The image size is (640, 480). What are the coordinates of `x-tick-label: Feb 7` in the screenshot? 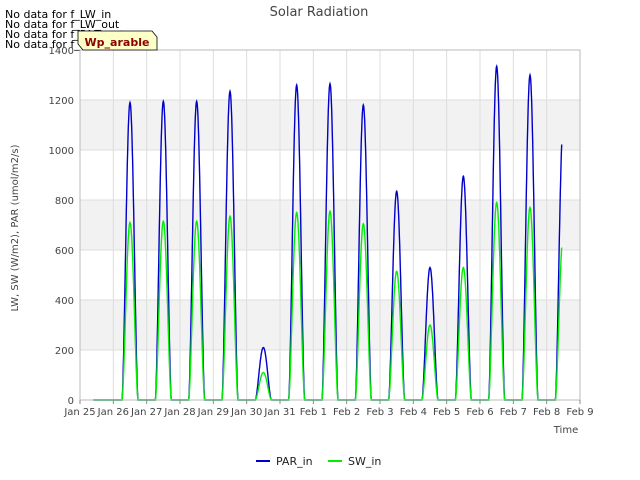 It's located at (513, 412).